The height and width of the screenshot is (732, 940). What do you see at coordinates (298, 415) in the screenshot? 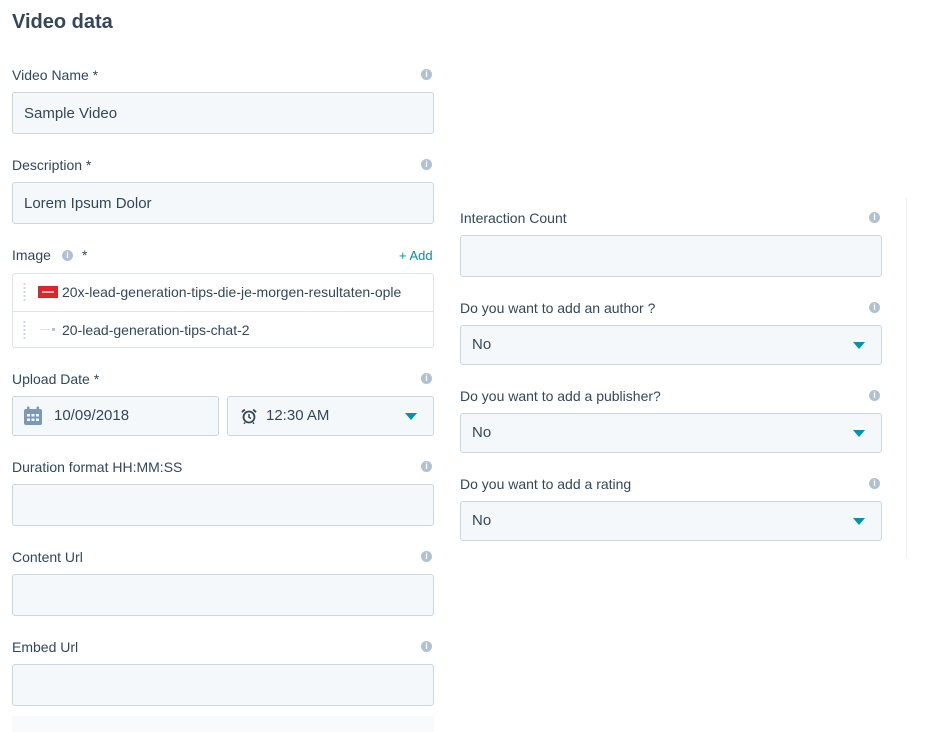
I see `upload-time-value: 12:30 AM` at bounding box center [298, 415].